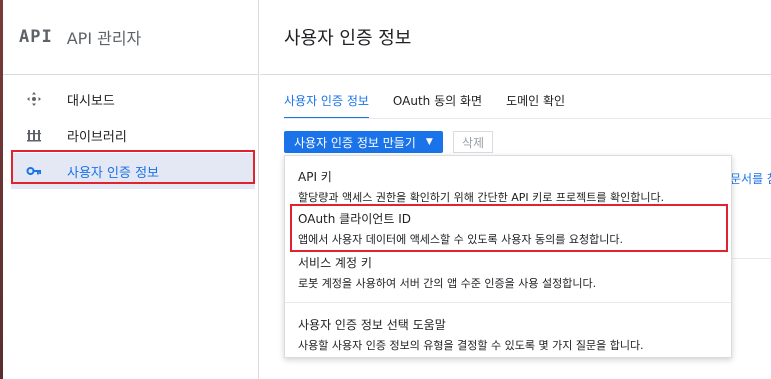 This screenshot has width=771, height=379. I want to click on sidebar-item-dashboard: 대시보드, so click(130, 99).